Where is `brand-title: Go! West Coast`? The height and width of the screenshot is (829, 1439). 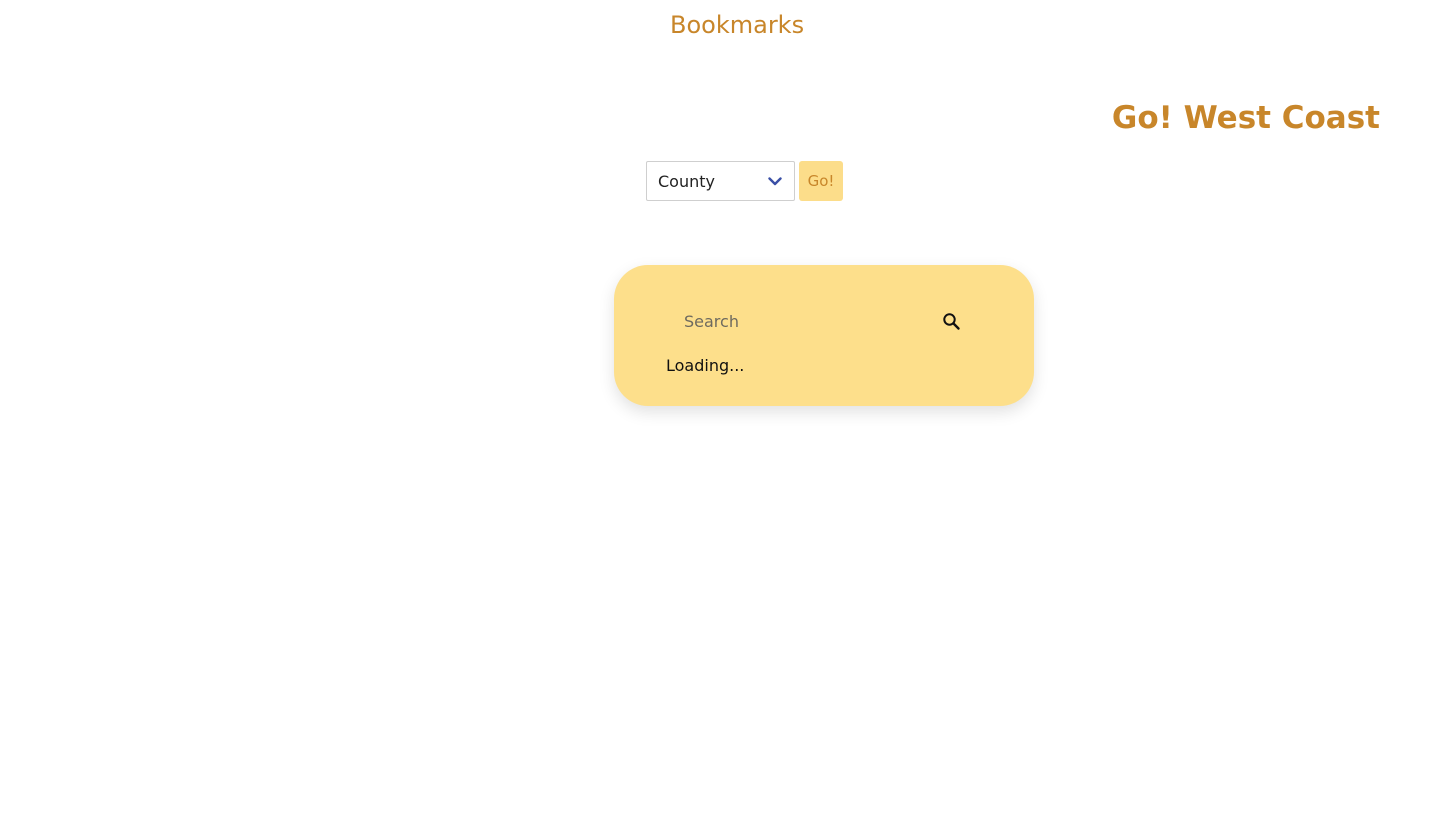 brand-title: Go! West Coast is located at coordinates (1245, 118).